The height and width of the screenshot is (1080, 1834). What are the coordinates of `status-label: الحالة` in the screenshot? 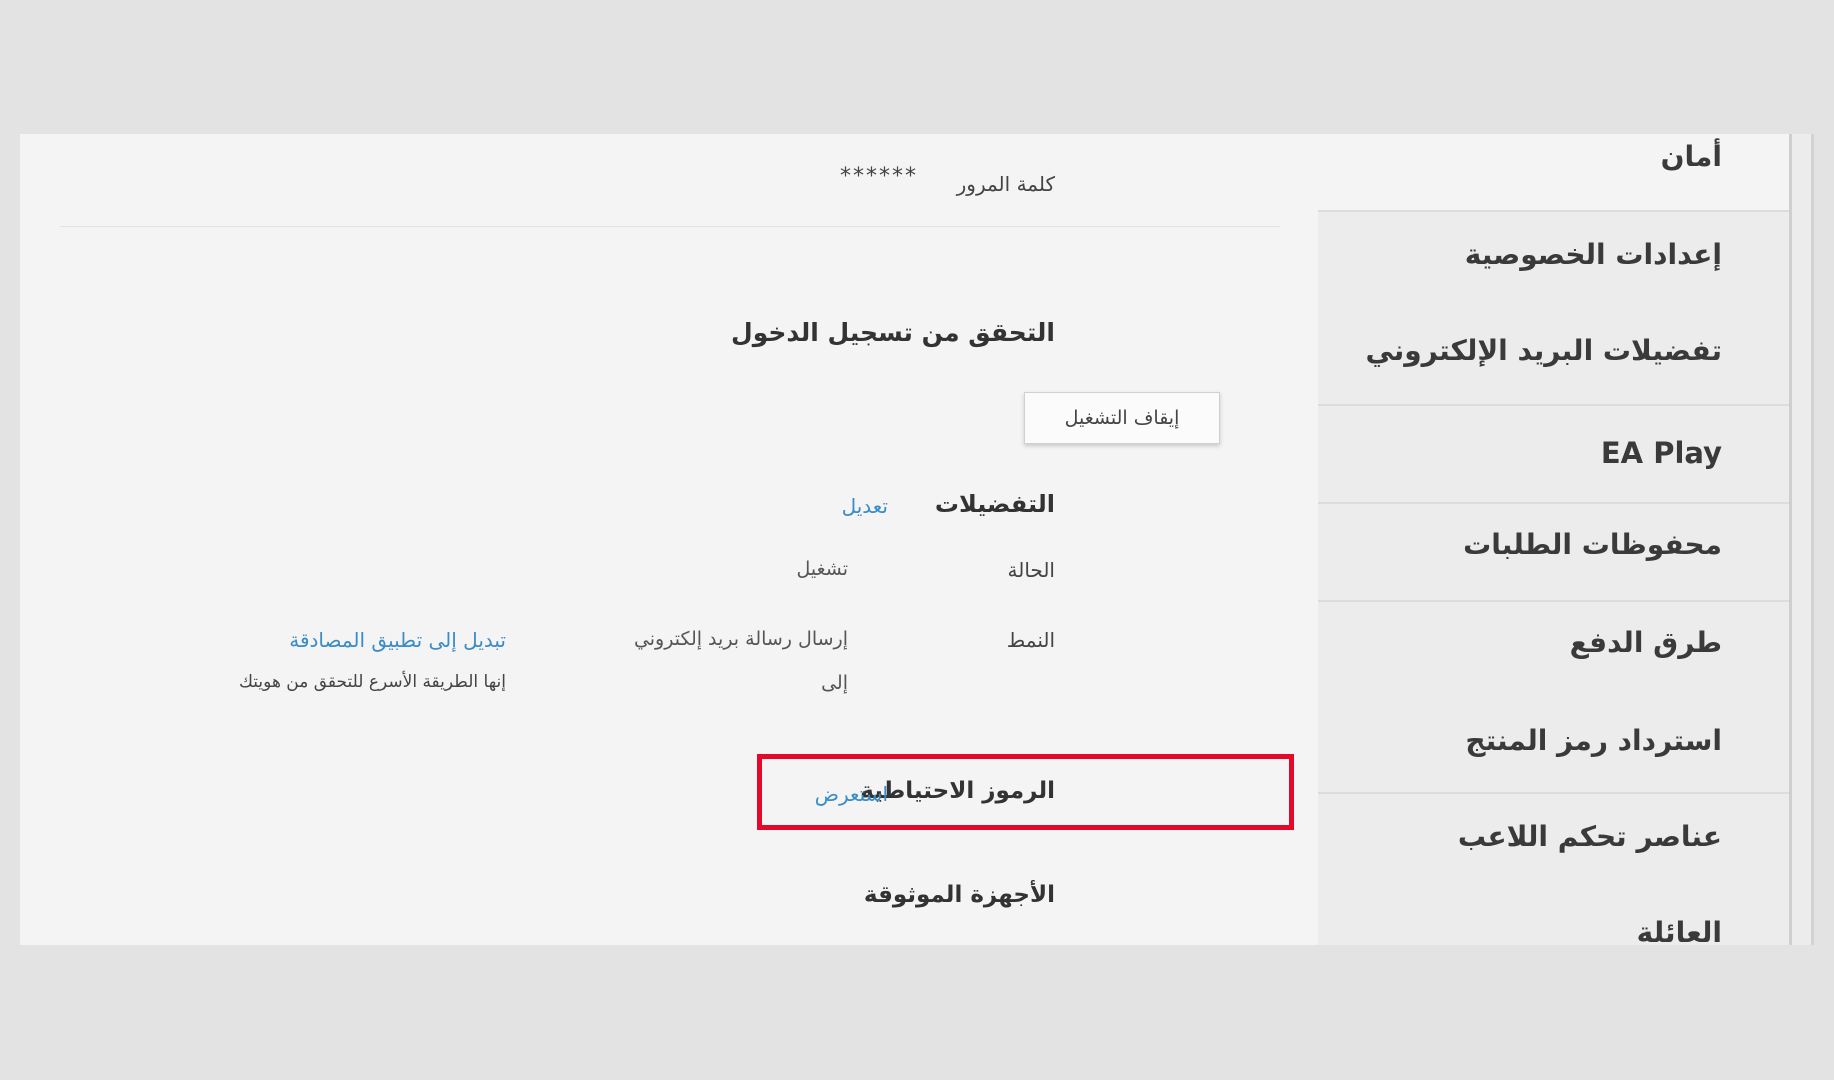 It's located at (1031, 570).